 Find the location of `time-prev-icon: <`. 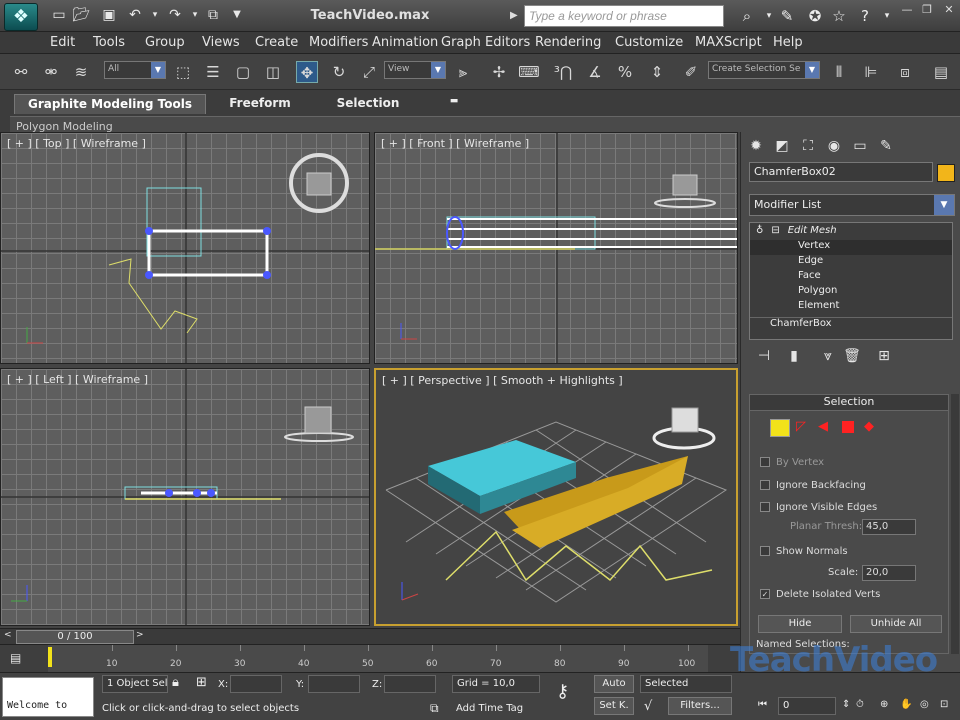

time-prev-icon: < is located at coordinates (8, 635).